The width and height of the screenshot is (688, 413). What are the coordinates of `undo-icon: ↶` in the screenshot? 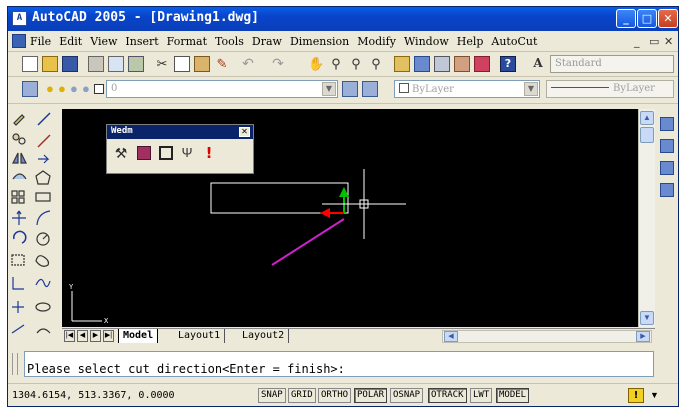 It's located at (248, 64).